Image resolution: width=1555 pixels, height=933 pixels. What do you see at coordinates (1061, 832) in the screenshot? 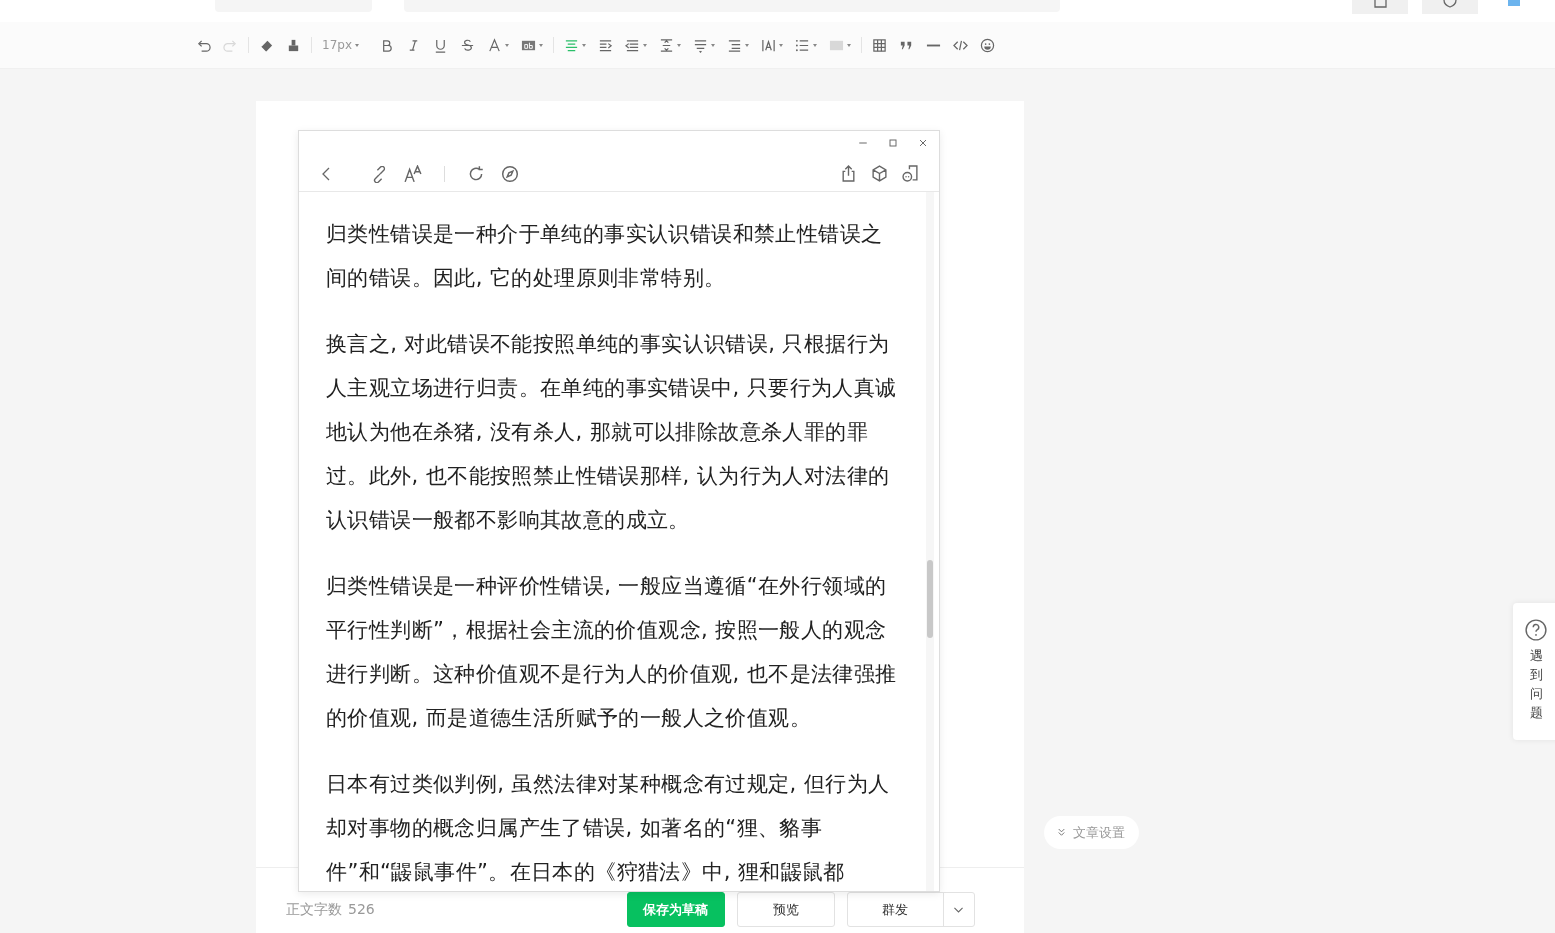
I see `double-chevron-icon` at bounding box center [1061, 832].